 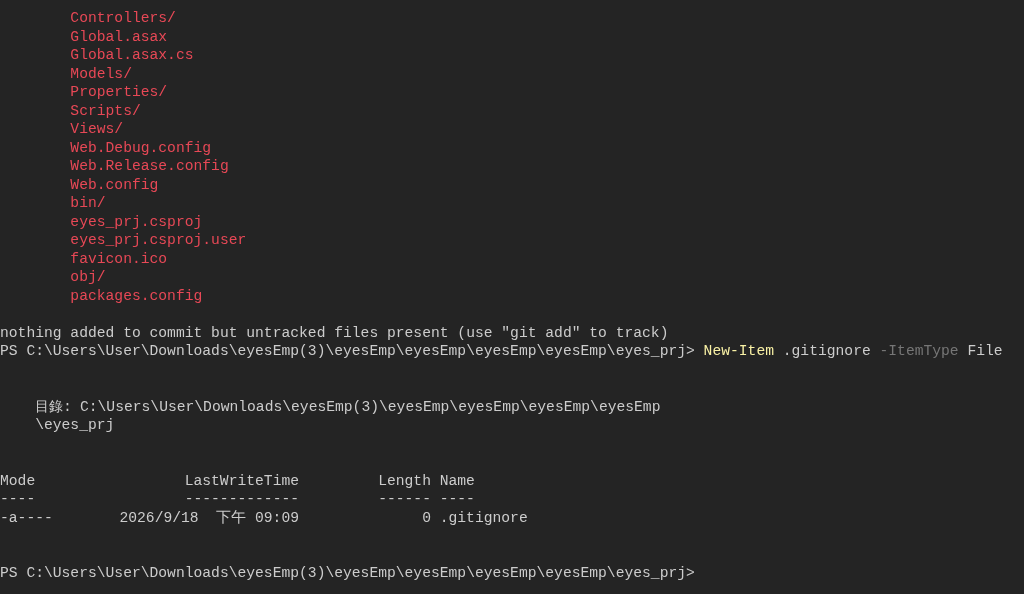 I want to click on untracked-file: eyes_prj.csproj, so click(x=136, y=221).